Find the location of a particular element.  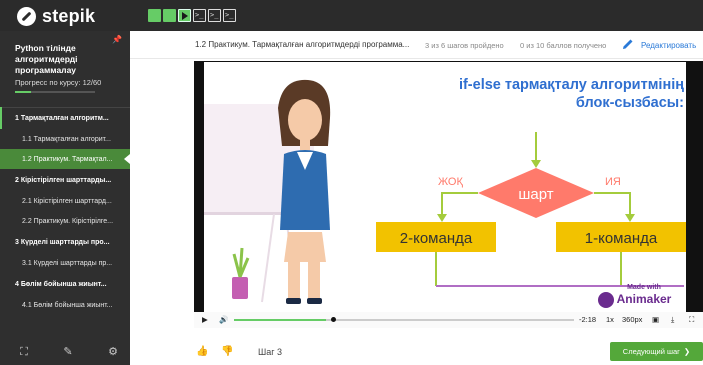

step-label: Шаг 3 is located at coordinates (270, 352).